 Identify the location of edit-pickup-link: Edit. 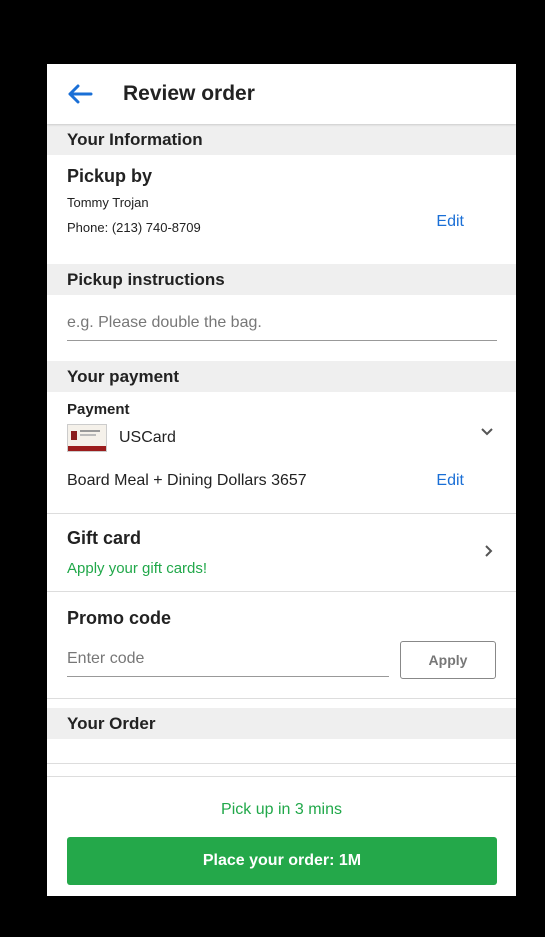
(450, 222).